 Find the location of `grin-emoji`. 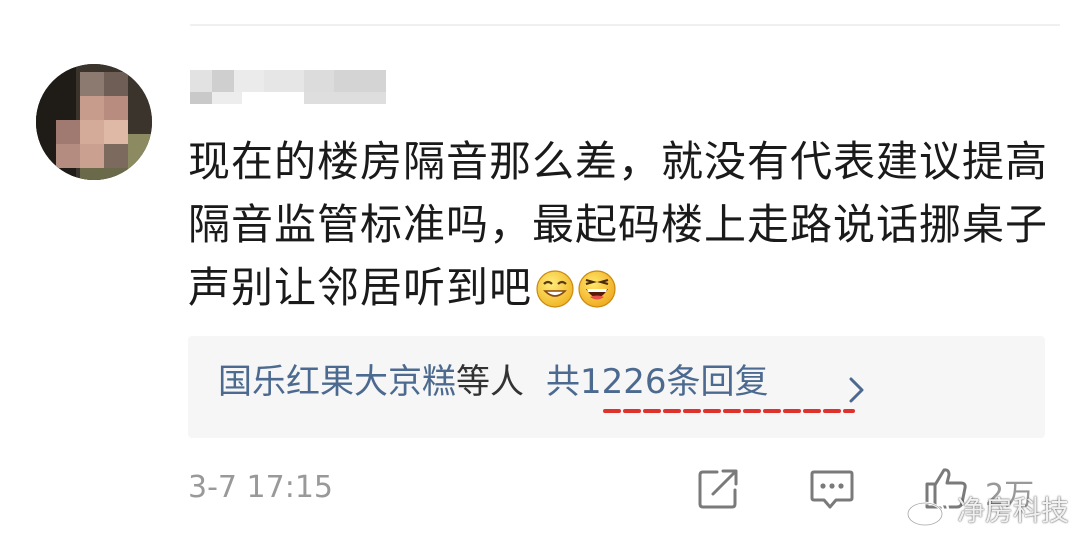

grin-emoji is located at coordinates (555, 289).